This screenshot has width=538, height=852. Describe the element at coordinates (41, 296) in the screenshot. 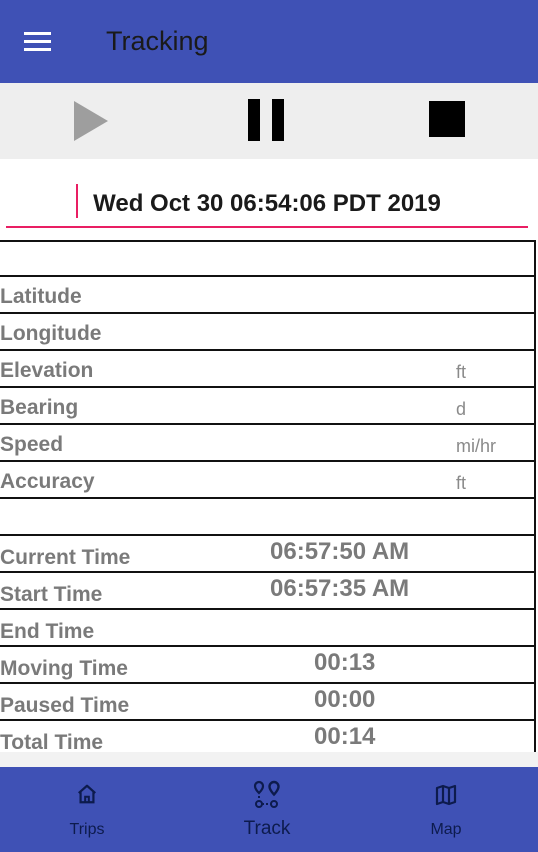

I see `row-label: Latitude` at that location.